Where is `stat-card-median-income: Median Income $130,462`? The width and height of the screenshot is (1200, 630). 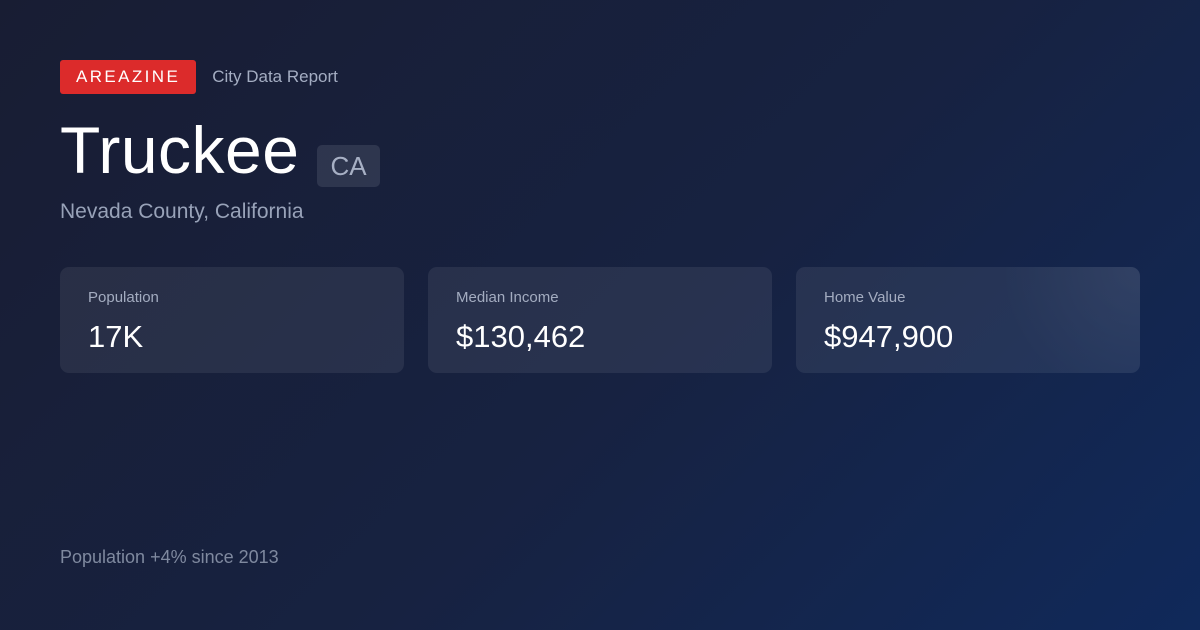
stat-card-median-income: Median Income $130,462 is located at coordinates (600, 320).